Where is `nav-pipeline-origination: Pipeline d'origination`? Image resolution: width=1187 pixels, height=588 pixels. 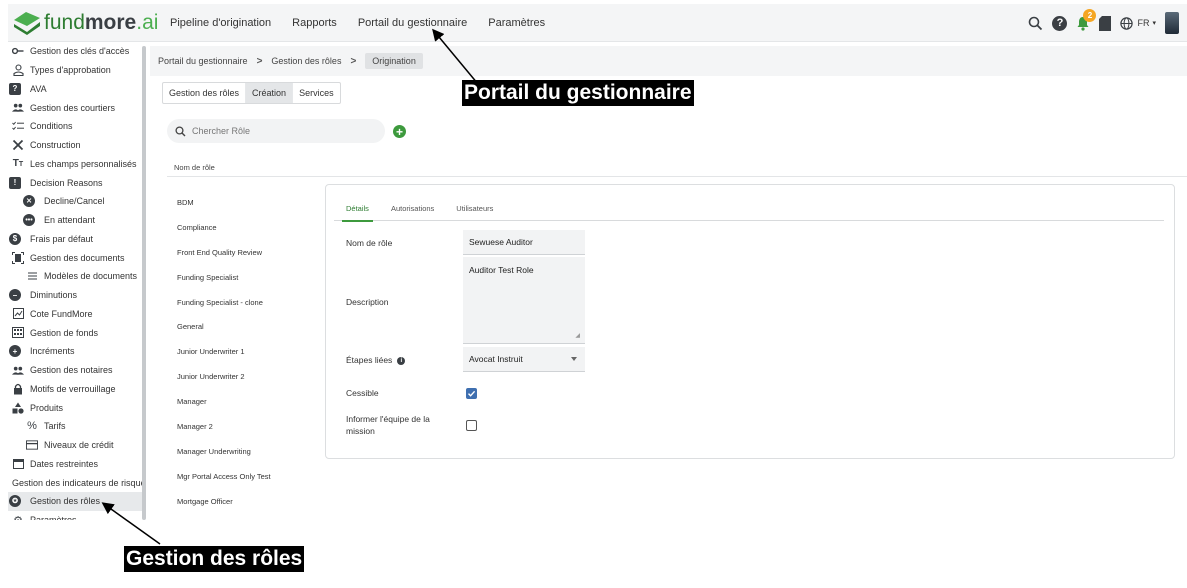 nav-pipeline-origination: Pipeline d'origination is located at coordinates (220, 23).